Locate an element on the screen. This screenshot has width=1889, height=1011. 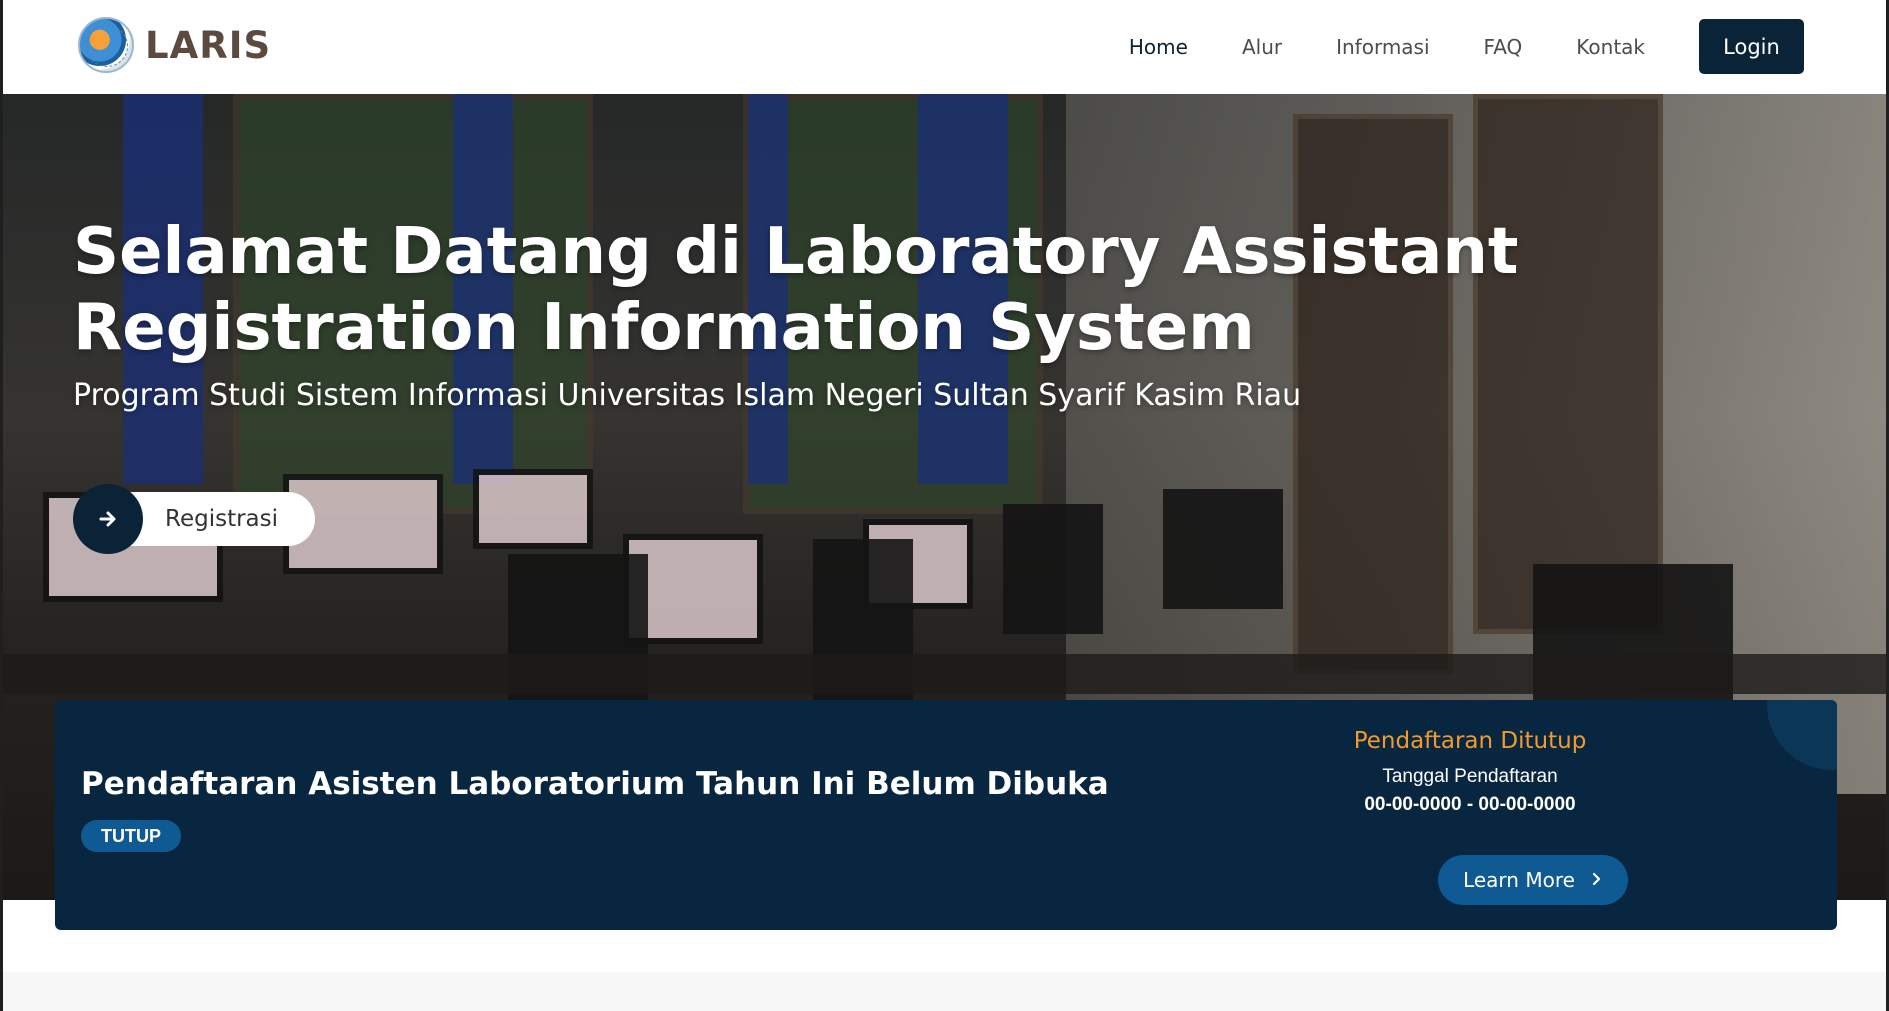
learn-more-button: Learn More is located at coordinates (1533, 880).